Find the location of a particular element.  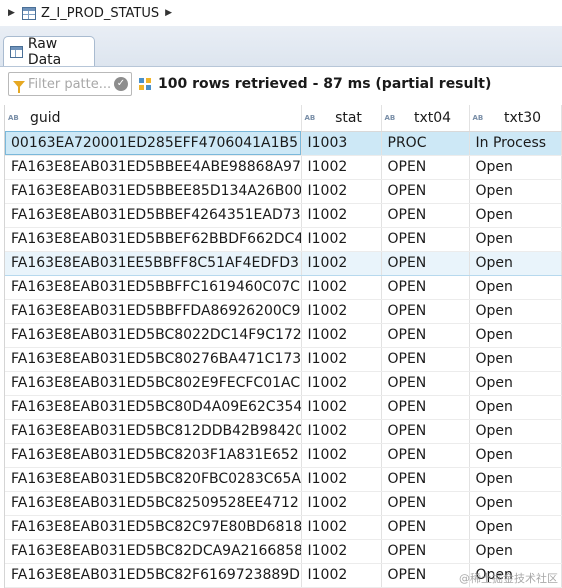

cell-guid: FA163E8EAB031ED5BBEE4ABE98868A97 is located at coordinates (153, 167).